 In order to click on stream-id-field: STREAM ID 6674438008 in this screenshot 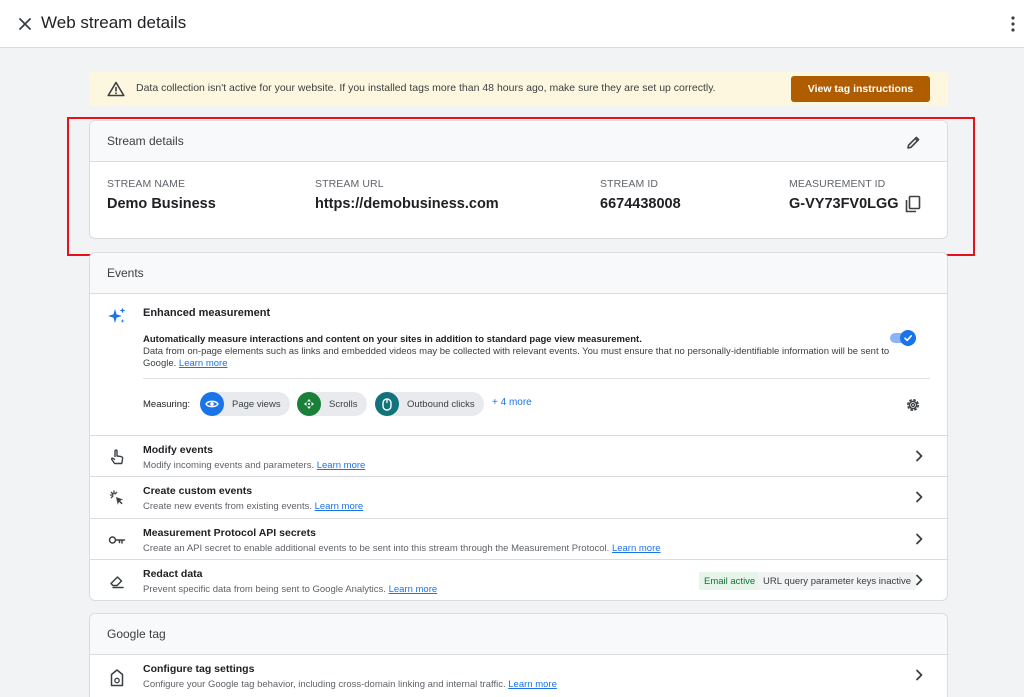, I will do `click(640, 195)`.